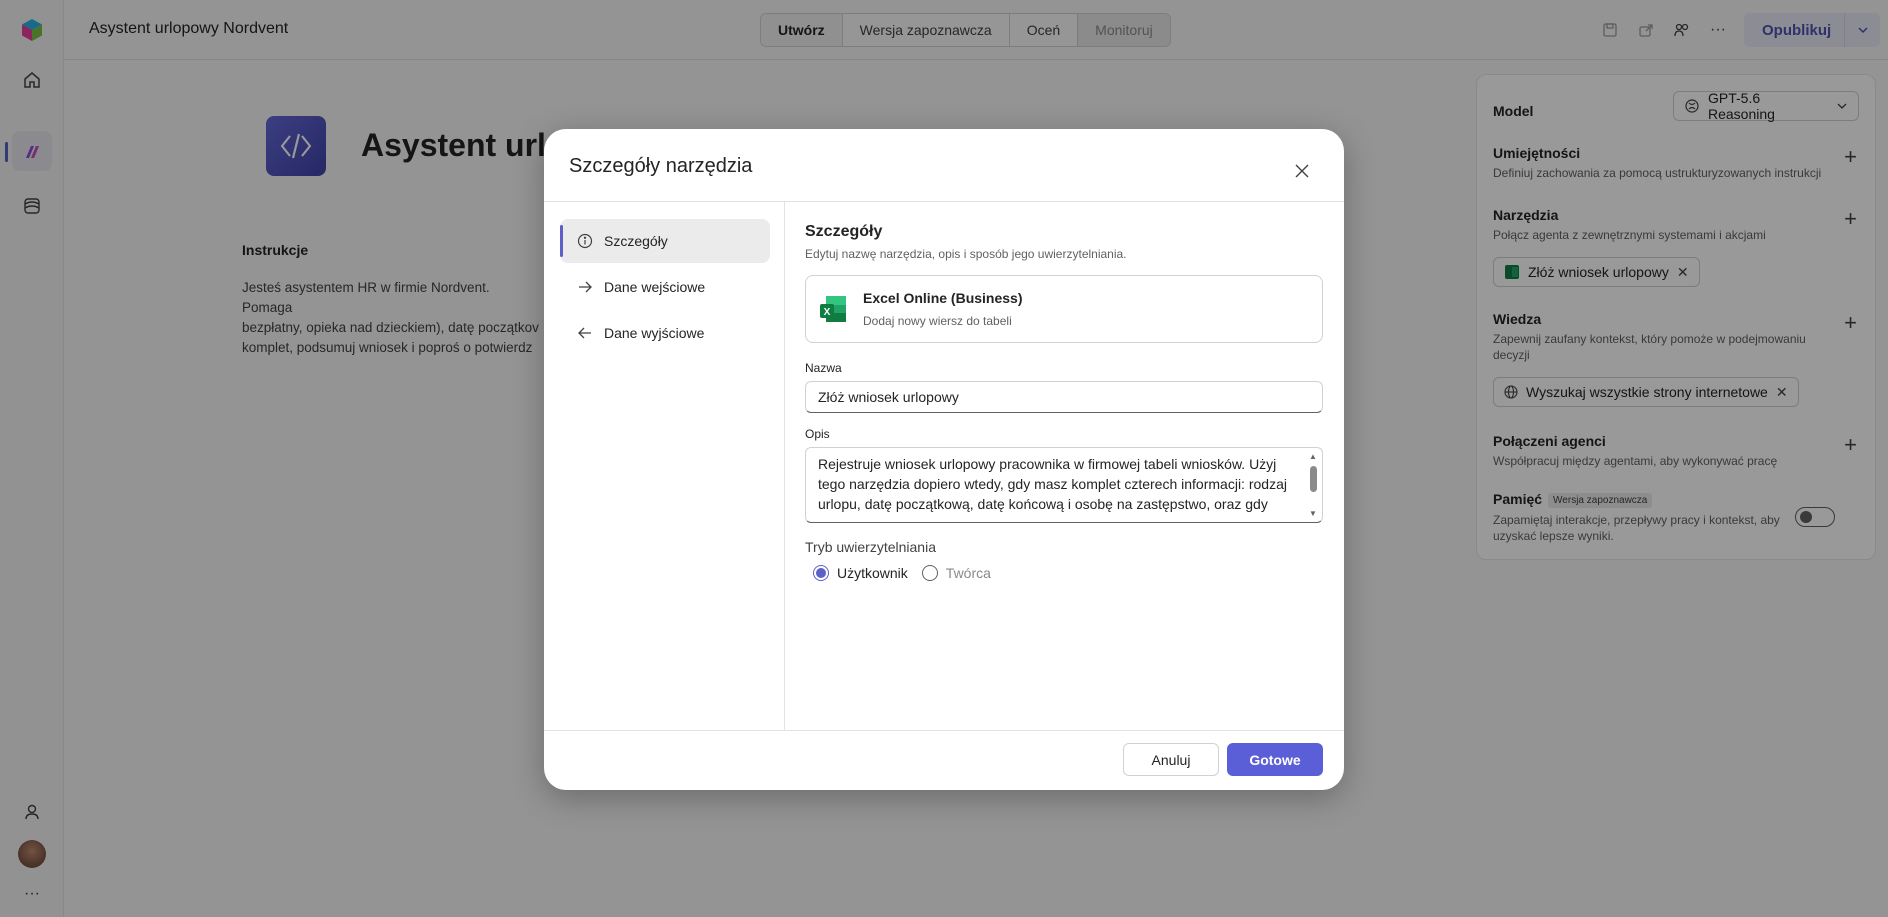 Image resolution: width=1888 pixels, height=917 pixels. I want to click on description-label: Opis, so click(817, 434).